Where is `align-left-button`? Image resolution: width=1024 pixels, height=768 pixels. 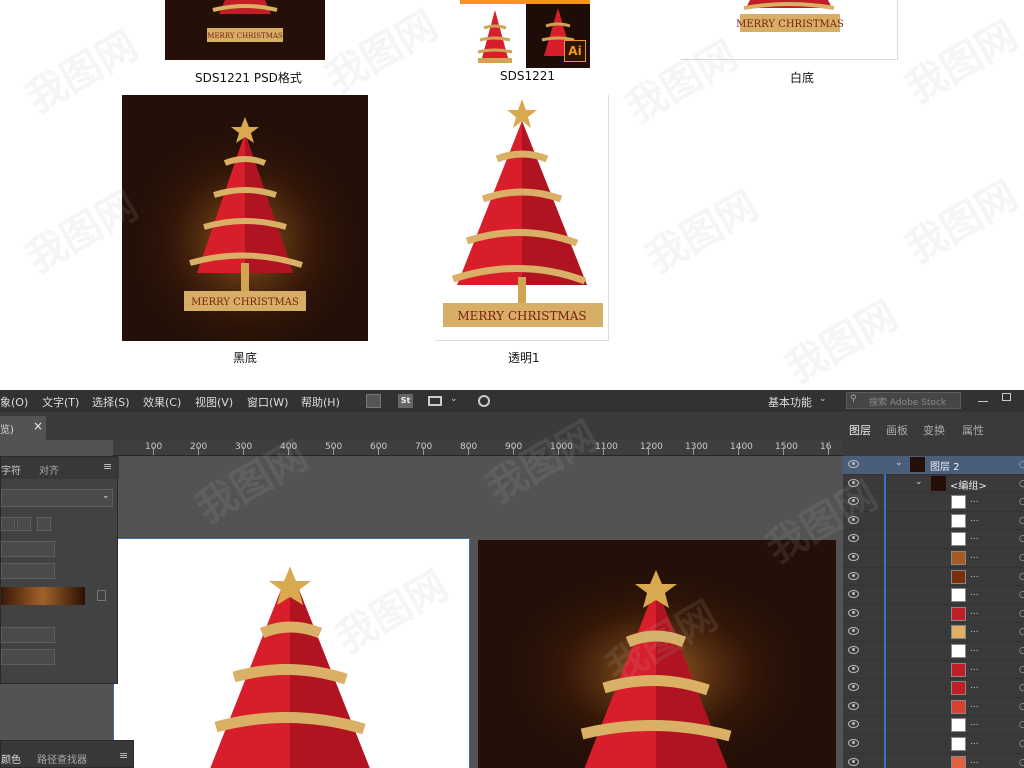
align-left-button is located at coordinates (8, 524).